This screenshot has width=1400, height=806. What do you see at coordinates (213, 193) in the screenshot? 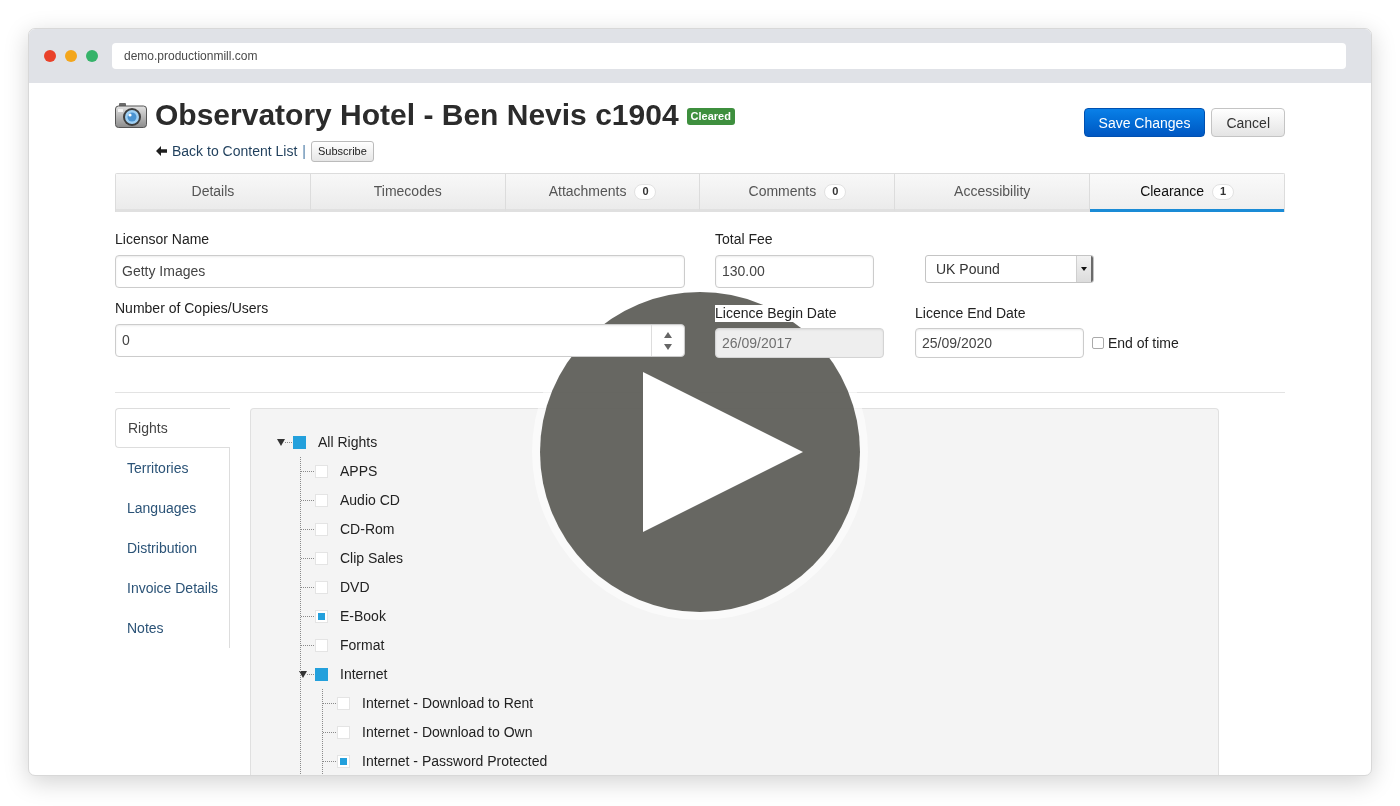
I see `tab: Details` at bounding box center [213, 193].